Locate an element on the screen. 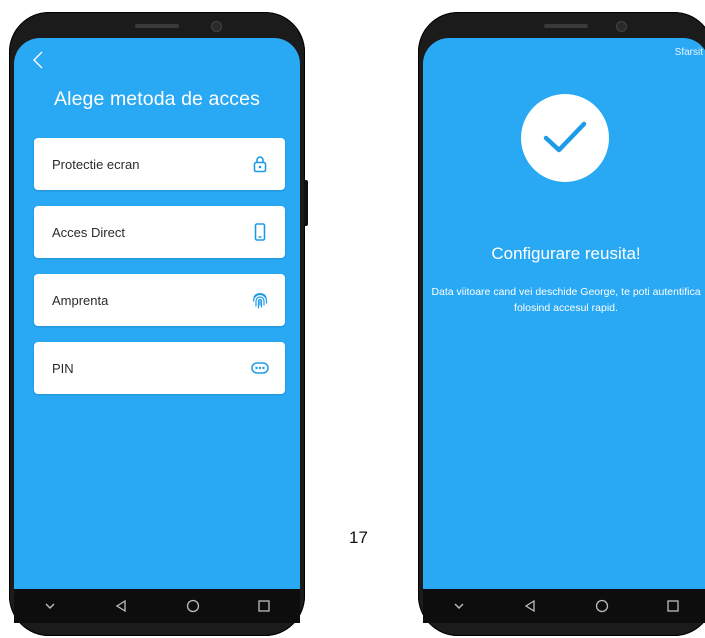  option-label: Acces Direct is located at coordinates (88, 232).